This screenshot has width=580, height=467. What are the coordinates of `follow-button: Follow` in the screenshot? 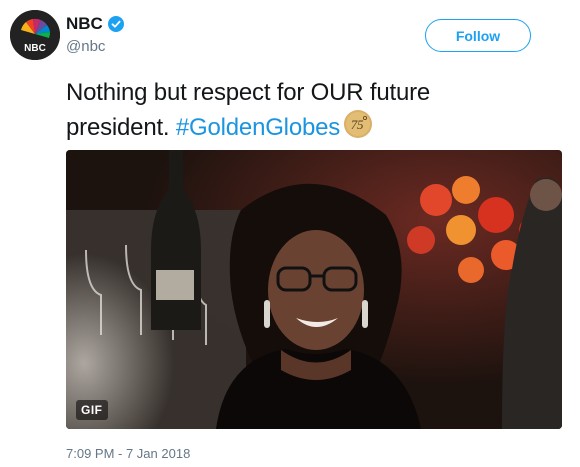 It's located at (478, 35).